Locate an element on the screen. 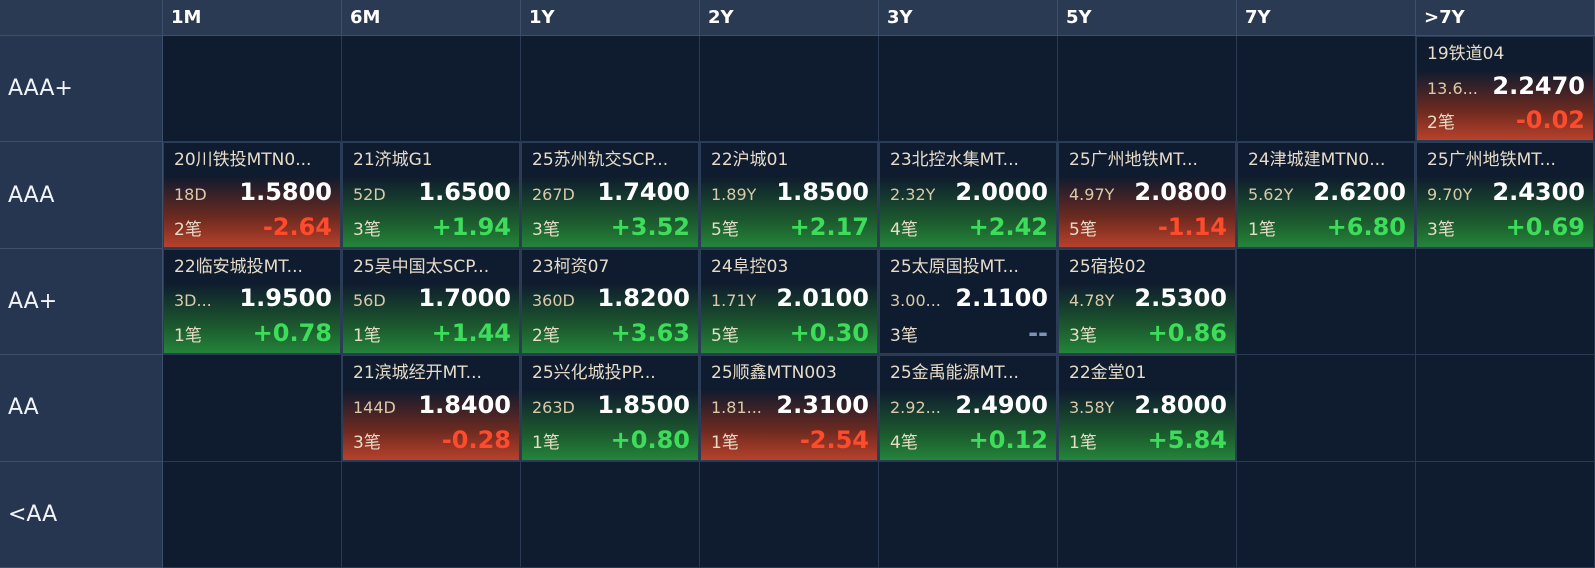 The height and width of the screenshot is (568, 1595). yield-change: -1.14 is located at coordinates (1192, 226).